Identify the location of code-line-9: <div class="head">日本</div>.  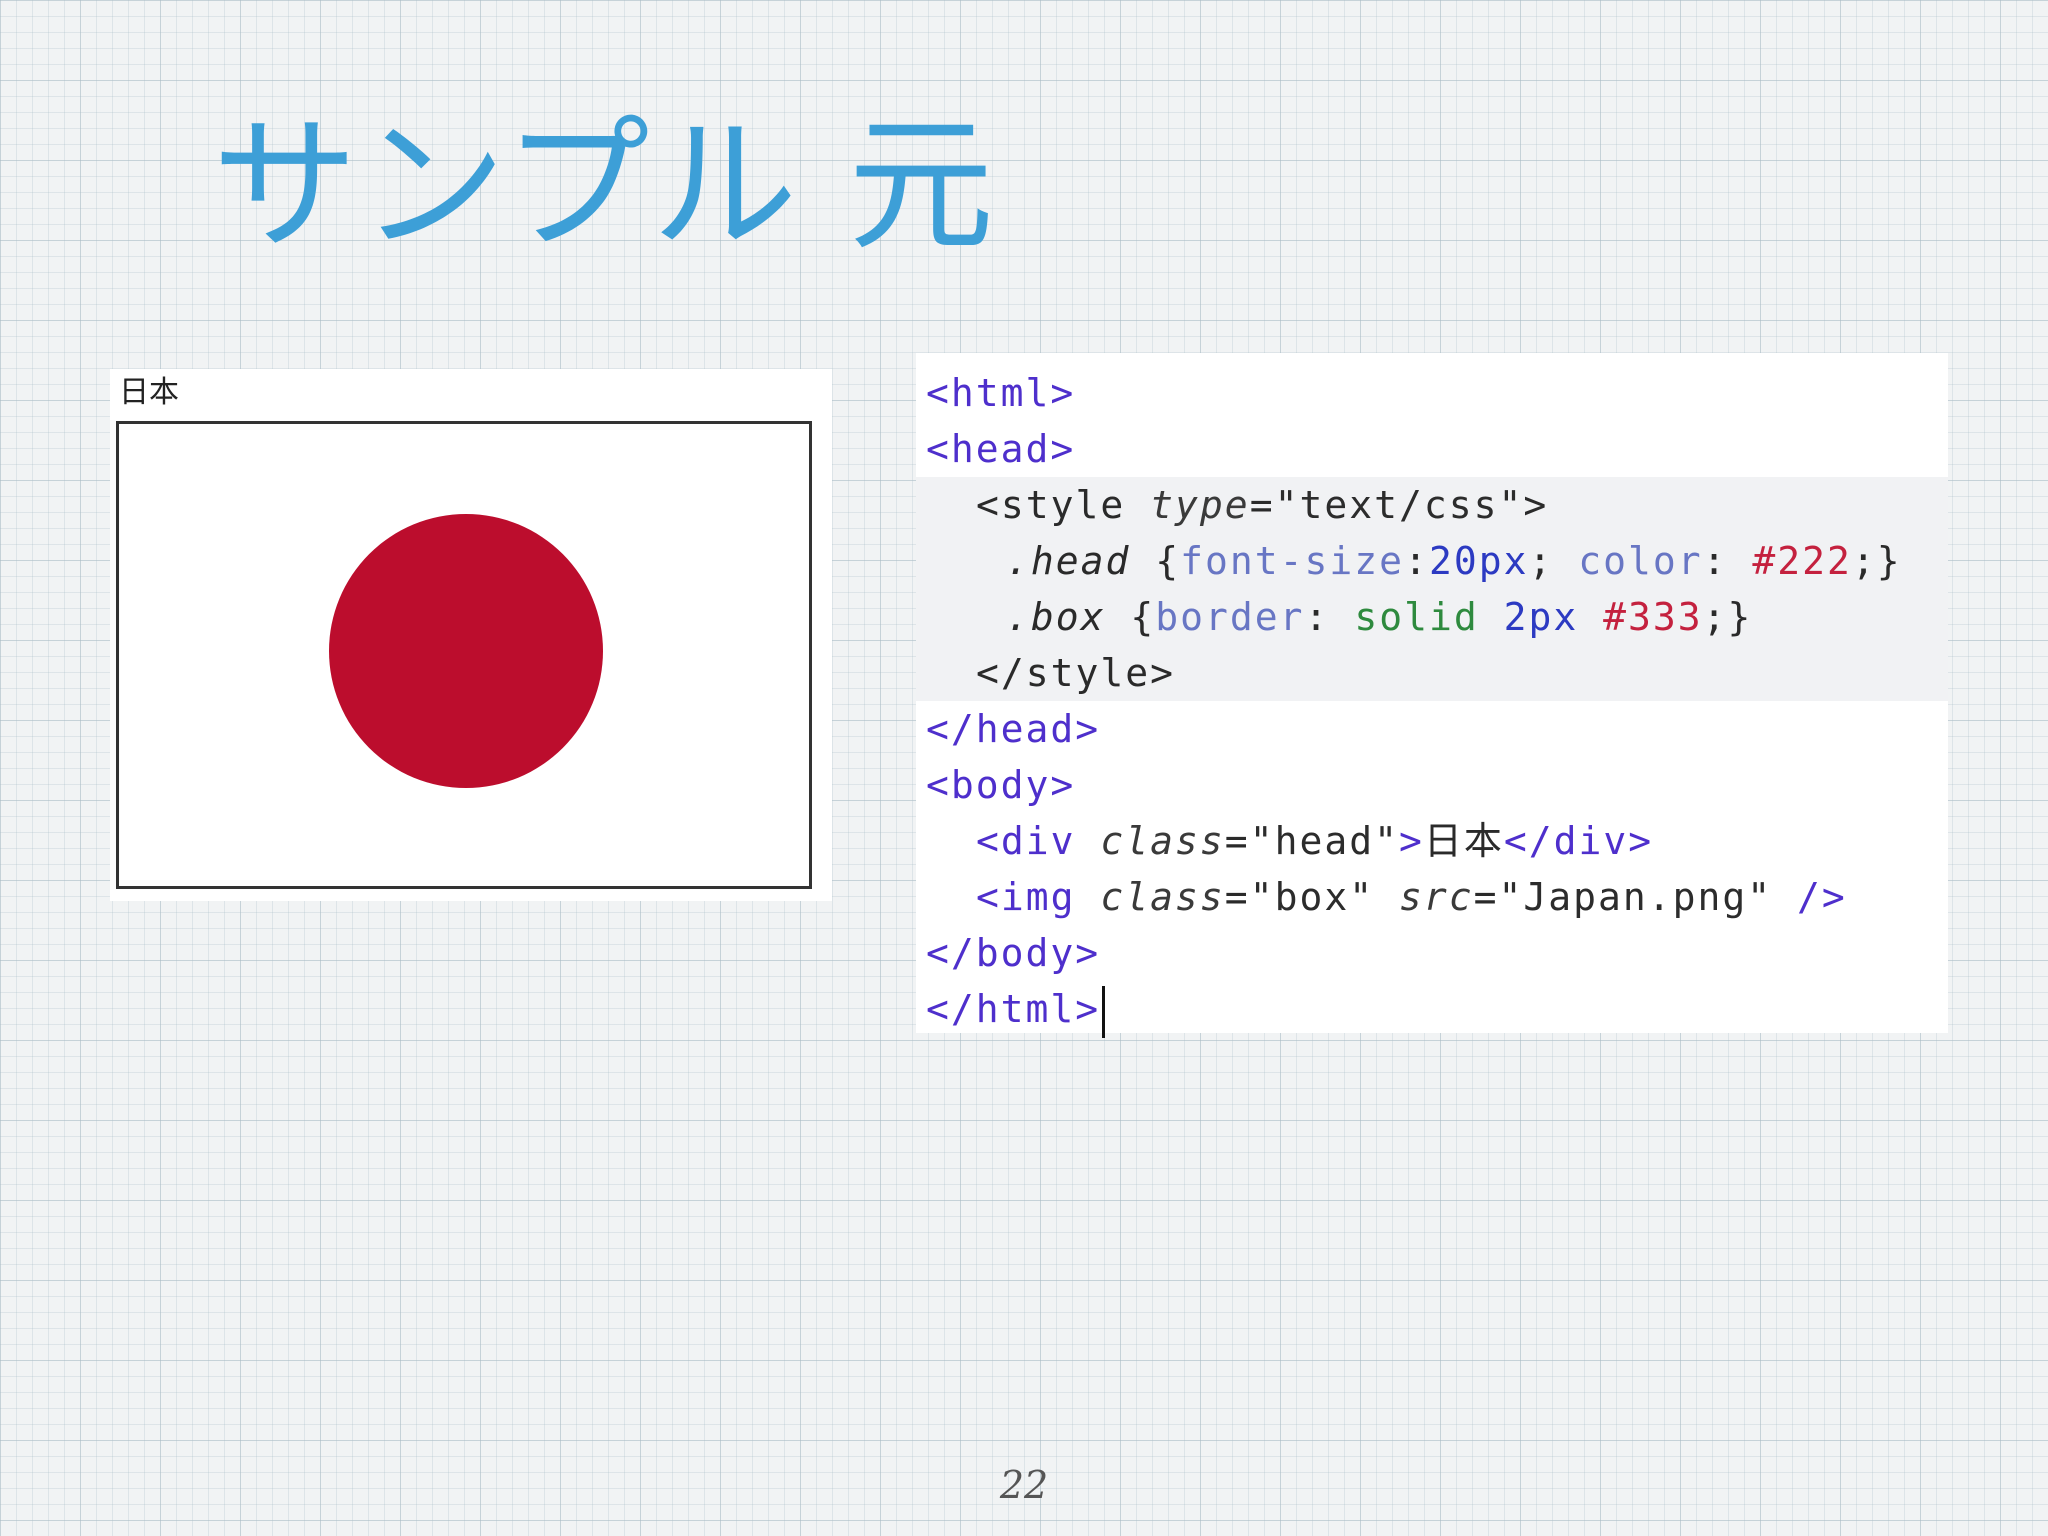
(1432, 841).